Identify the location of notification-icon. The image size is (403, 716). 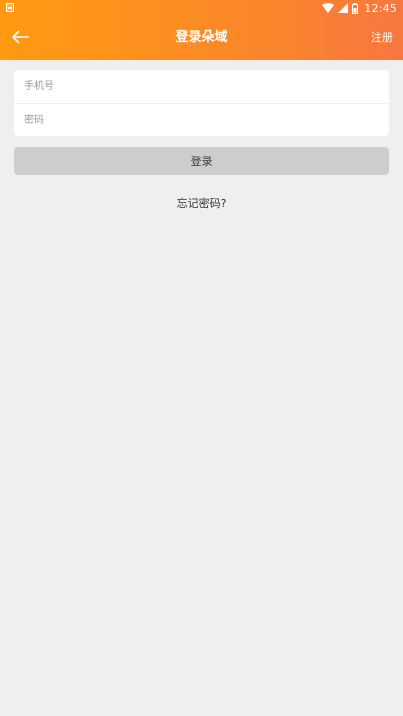
(10, 7).